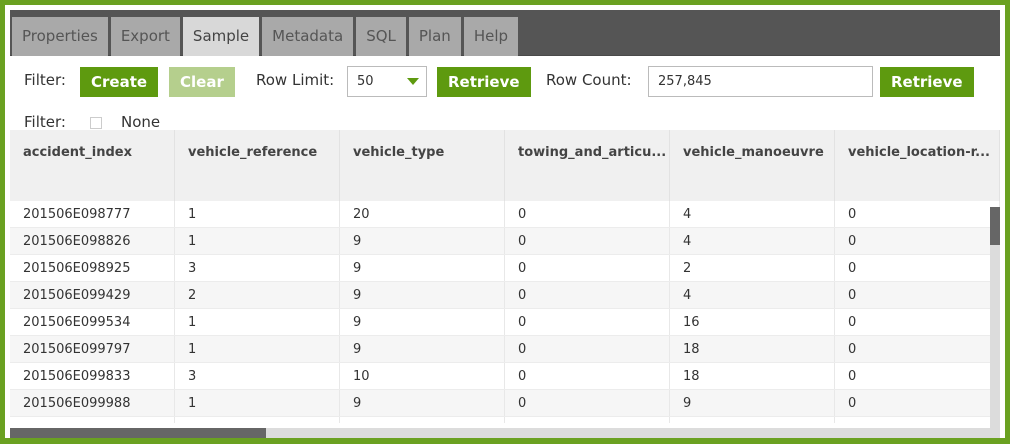  I want to click on row-limit-value: 50, so click(365, 81).